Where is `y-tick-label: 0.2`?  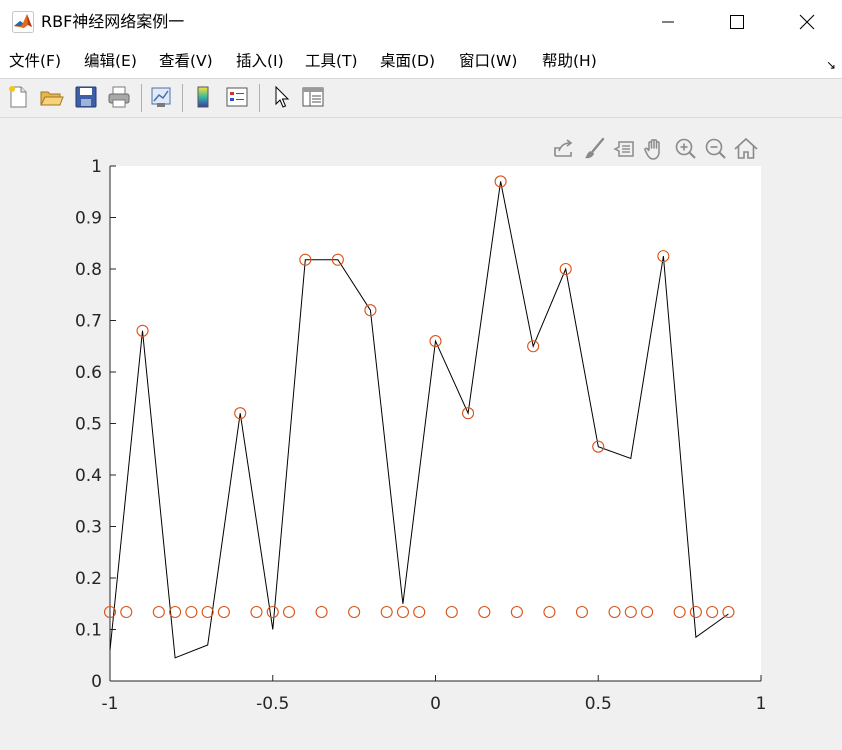
y-tick-label: 0.2 is located at coordinates (88, 579).